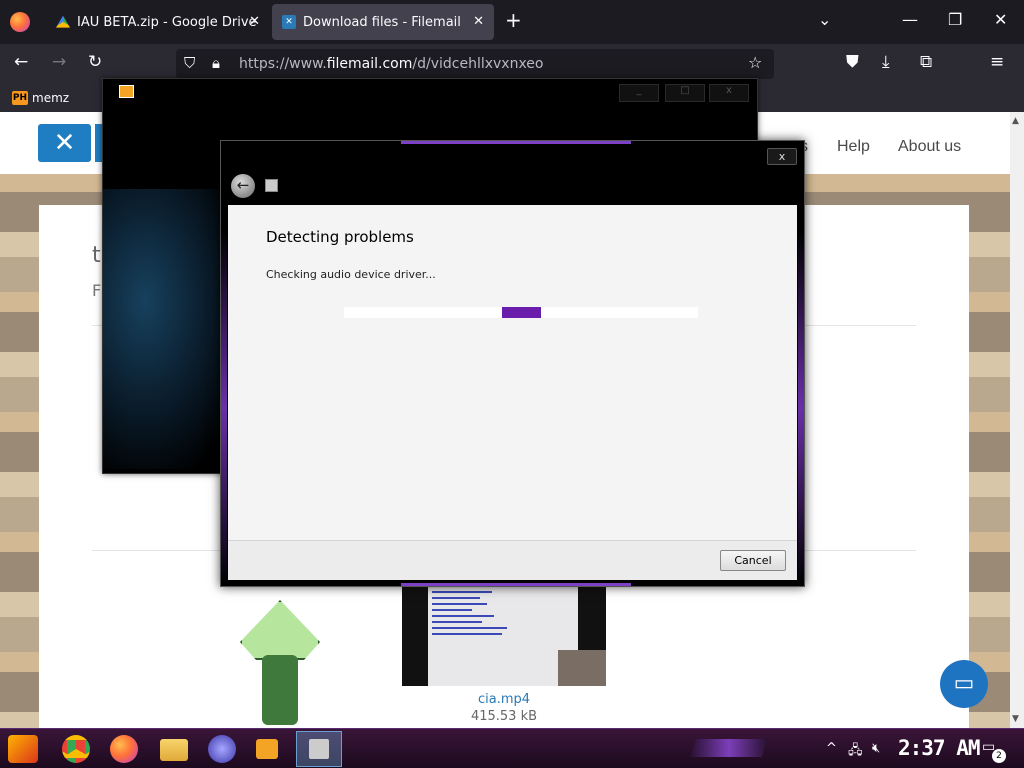  I want to click on progress-bar, so click(521, 312).